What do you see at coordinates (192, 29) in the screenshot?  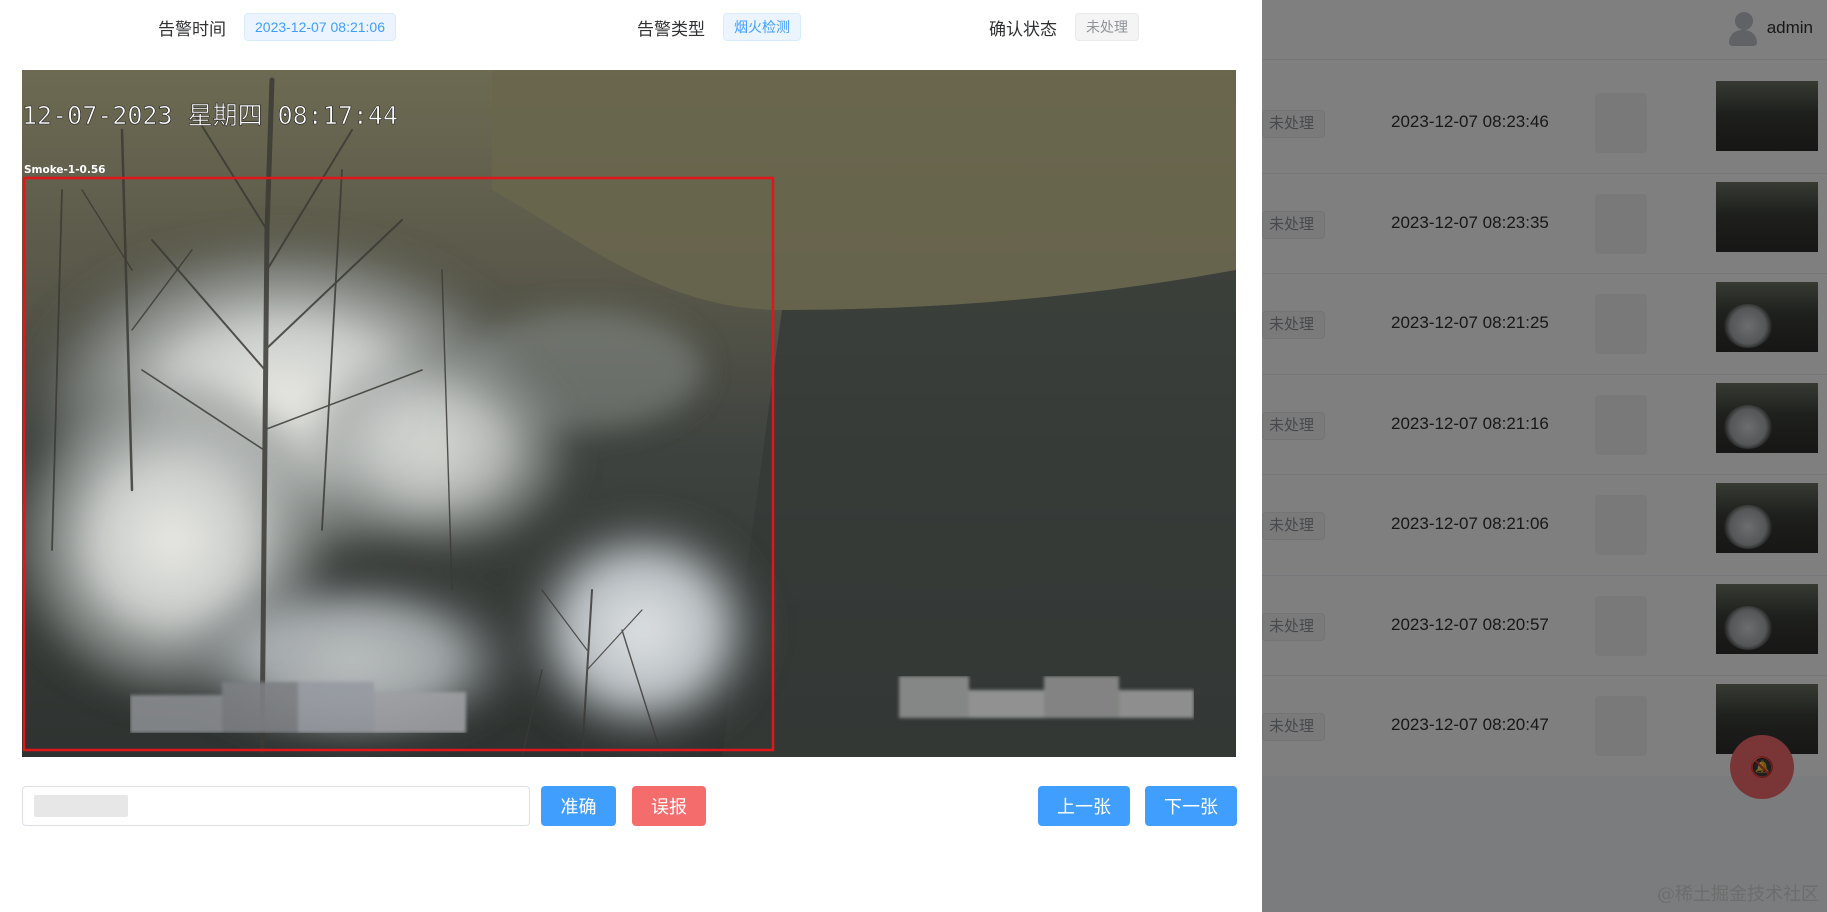 I see `alarm-time-label: 告警时间` at bounding box center [192, 29].